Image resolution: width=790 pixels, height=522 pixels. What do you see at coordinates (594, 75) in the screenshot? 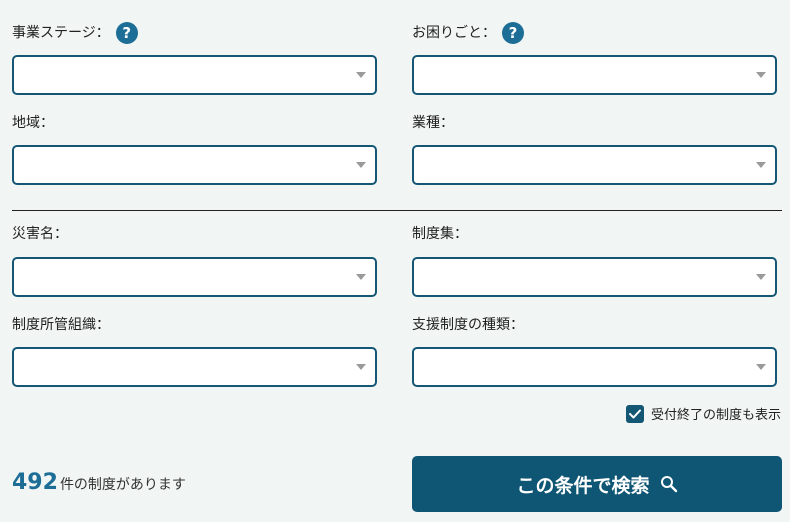
I see `trouble-select` at bounding box center [594, 75].